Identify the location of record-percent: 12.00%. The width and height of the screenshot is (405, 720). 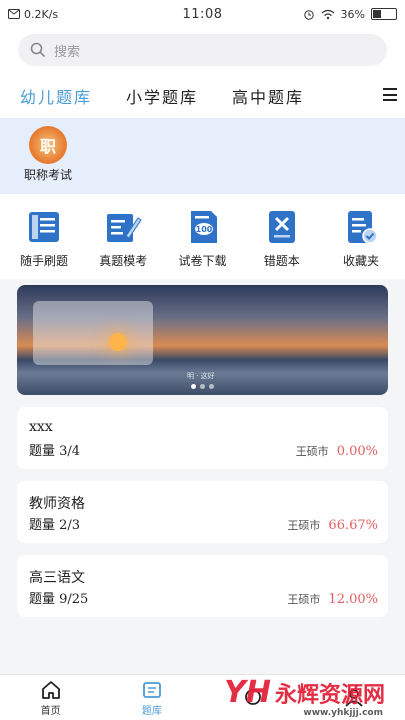
(353, 599).